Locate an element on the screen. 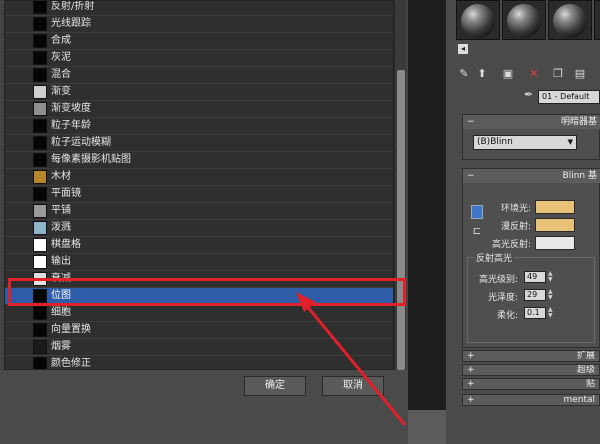  map-list-item: 反射/折射 is located at coordinates (199, 8).